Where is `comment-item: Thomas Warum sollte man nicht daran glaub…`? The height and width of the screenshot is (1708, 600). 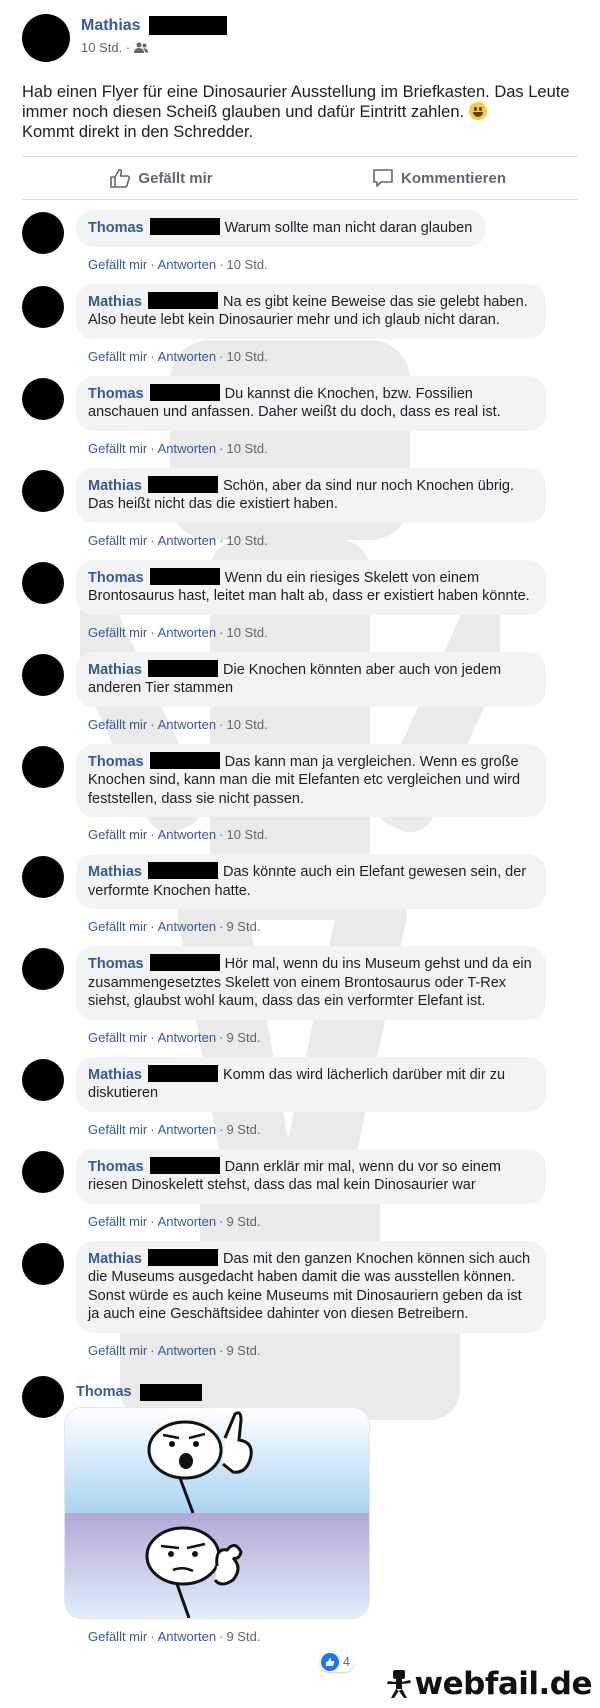 comment-item: Thomas Warum sollte man nicht daran glaub… is located at coordinates (311, 241).